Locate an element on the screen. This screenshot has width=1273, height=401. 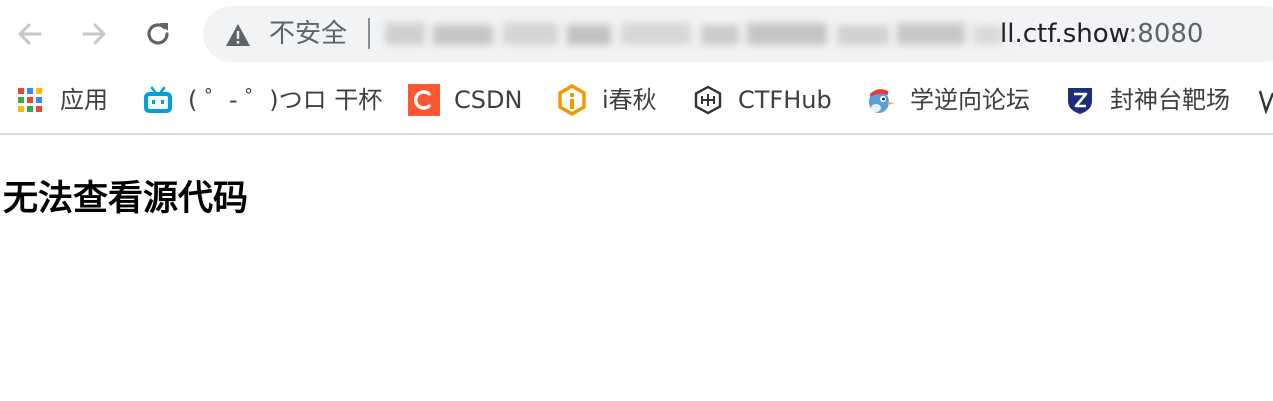
reload-icon is located at coordinates (158, 34).